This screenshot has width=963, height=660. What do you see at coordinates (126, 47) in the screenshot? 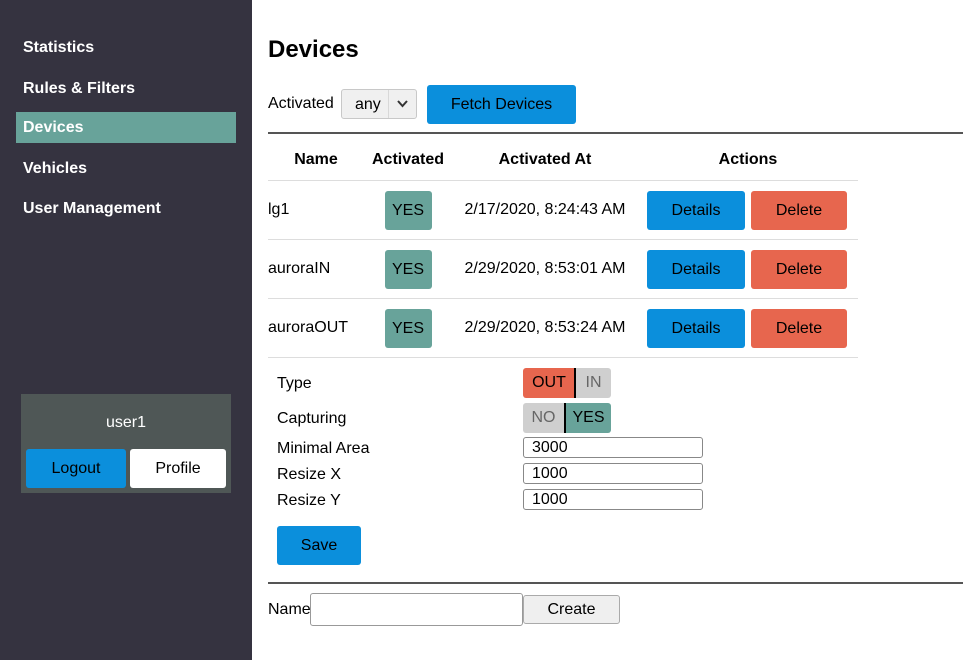
I see `sidebar-item-statistics: Statistics` at bounding box center [126, 47].